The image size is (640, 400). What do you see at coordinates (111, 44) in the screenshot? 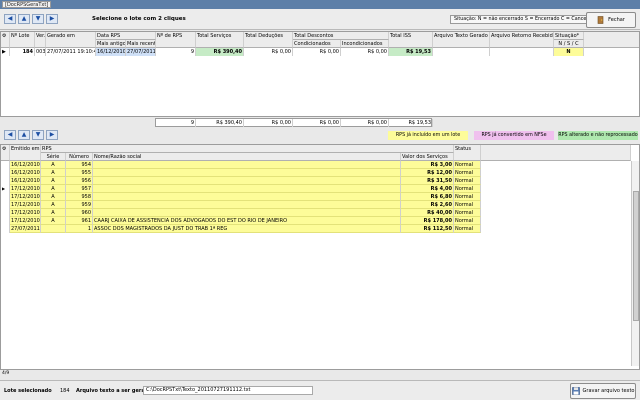
I see `col-mais-antigo: Mais antigo` at bounding box center [111, 44].